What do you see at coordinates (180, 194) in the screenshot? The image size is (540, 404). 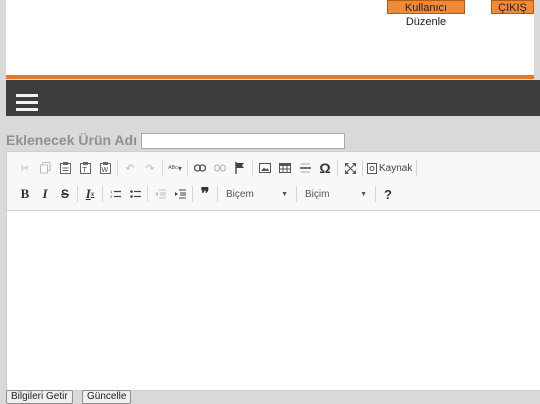 I see `indent-icon` at bounding box center [180, 194].